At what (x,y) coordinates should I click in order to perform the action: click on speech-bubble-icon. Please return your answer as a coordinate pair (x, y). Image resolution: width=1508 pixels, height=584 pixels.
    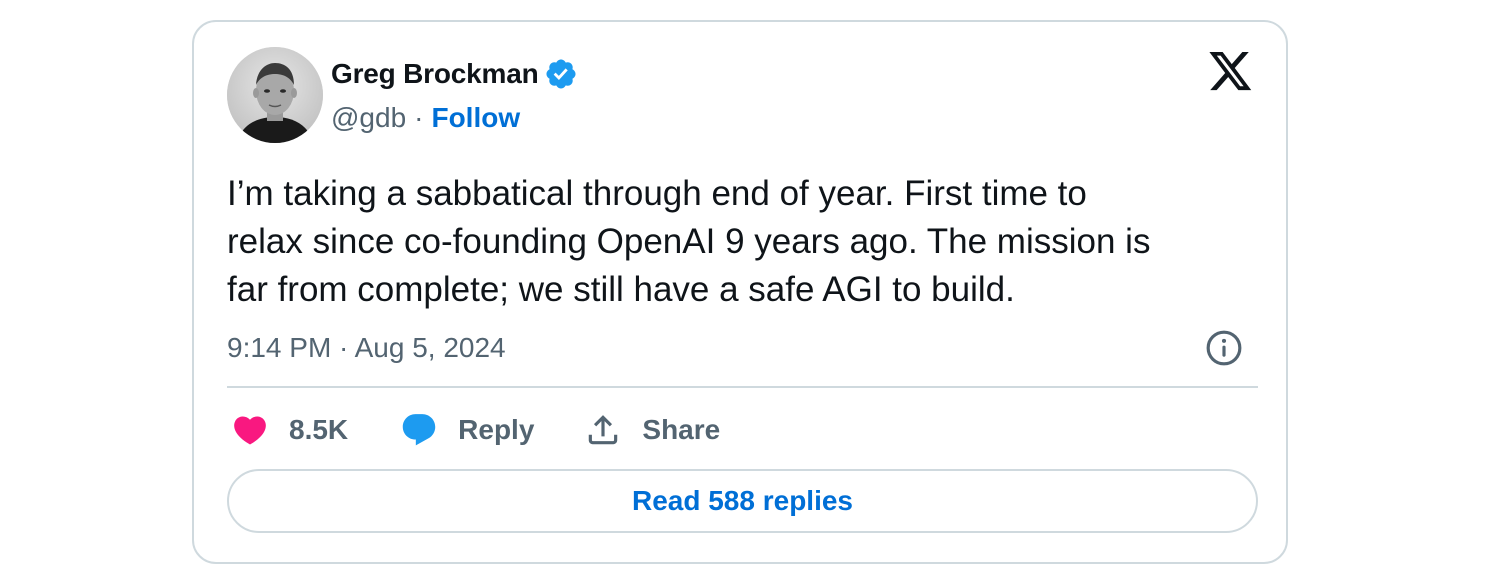
    Looking at the image, I should click on (419, 430).